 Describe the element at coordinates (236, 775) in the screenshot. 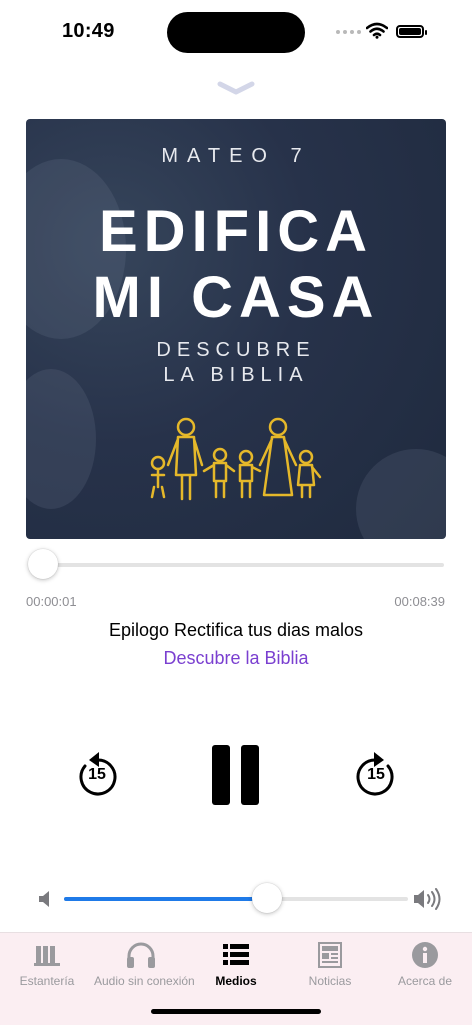

I see `pause-button` at that location.